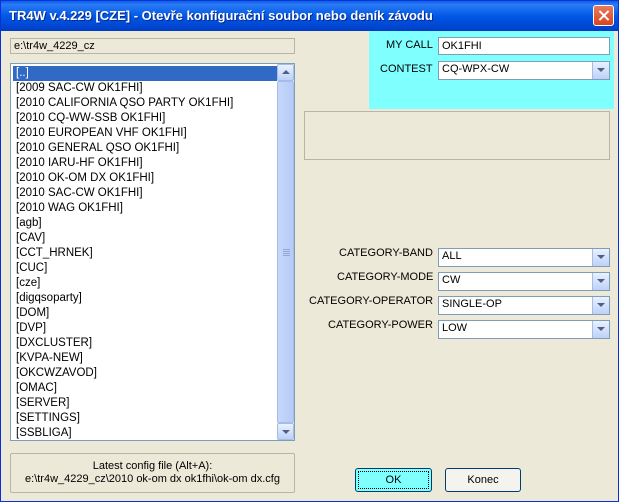 The image size is (619, 502). I want to click on list-item: [2010 CALIFORNIA QSO PARTY OK1FHI], so click(145, 103).